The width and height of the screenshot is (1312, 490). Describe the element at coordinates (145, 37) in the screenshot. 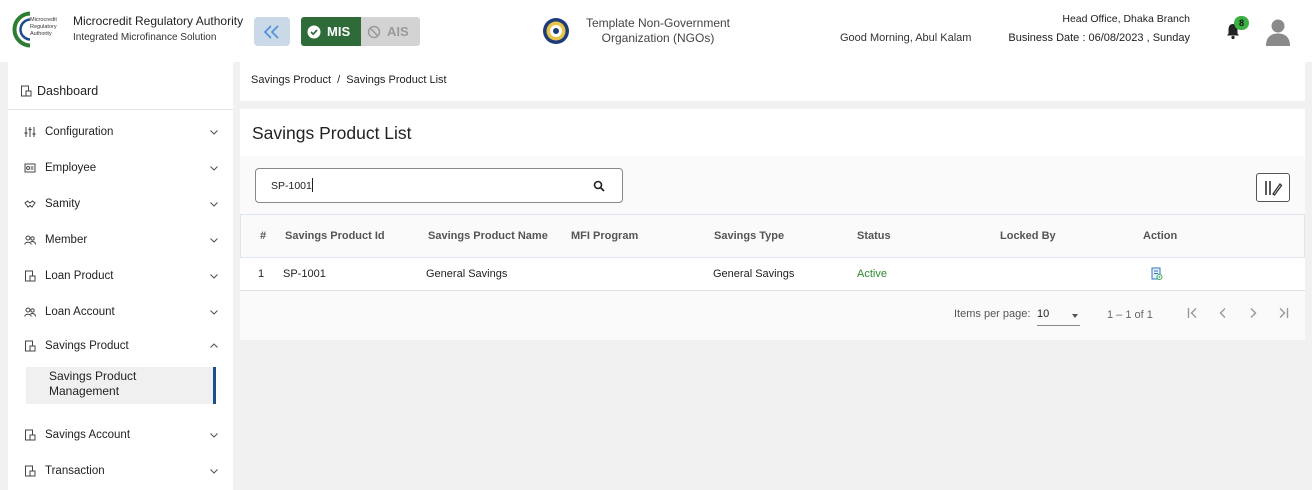

I see `brand-subtitle: Integrated Microfinance Solution` at that location.